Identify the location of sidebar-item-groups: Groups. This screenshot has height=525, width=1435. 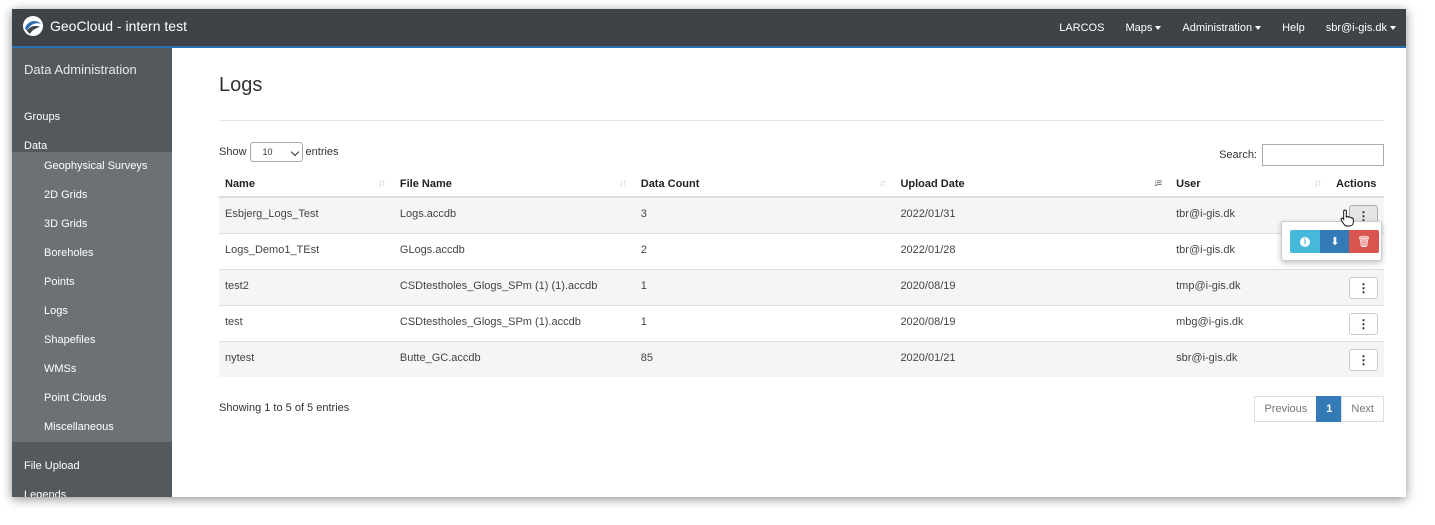
(92, 117).